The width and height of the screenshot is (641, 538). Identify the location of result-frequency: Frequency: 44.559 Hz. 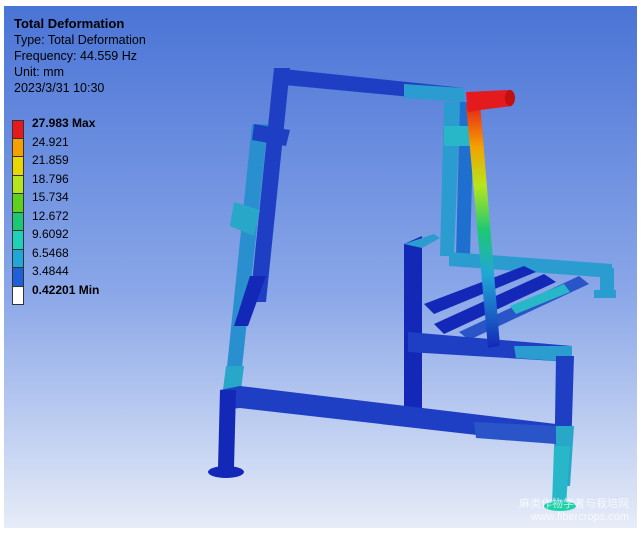
(75, 56).